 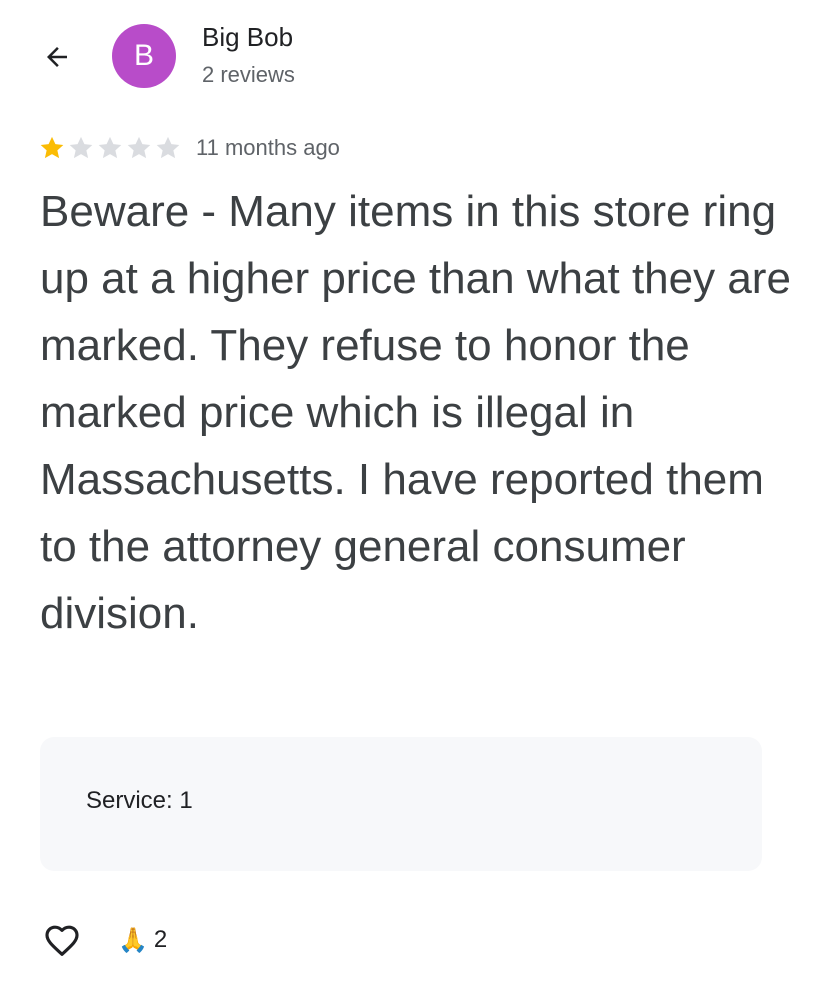 I want to click on avatar: B, so click(x=144, y=56).